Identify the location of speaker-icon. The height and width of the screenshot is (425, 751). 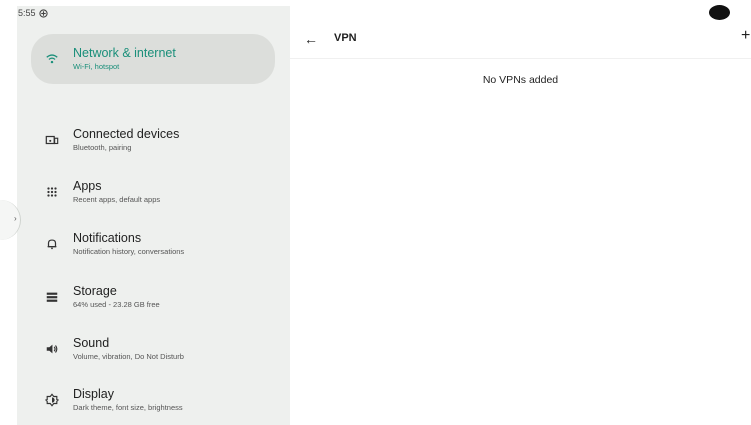
(52, 349).